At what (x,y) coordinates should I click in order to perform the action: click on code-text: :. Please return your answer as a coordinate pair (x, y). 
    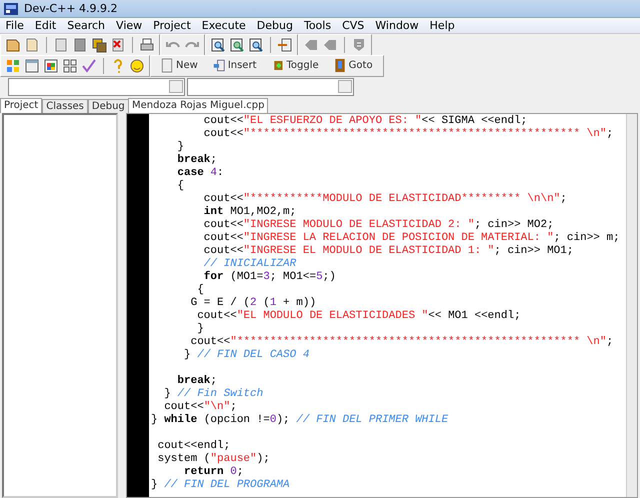
    Looking at the image, I should click on (220, 173).